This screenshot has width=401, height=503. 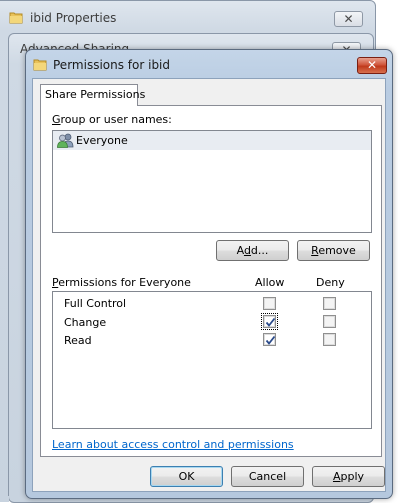 I want to click on allow-read-checkbox, so click(x=269, y=339).